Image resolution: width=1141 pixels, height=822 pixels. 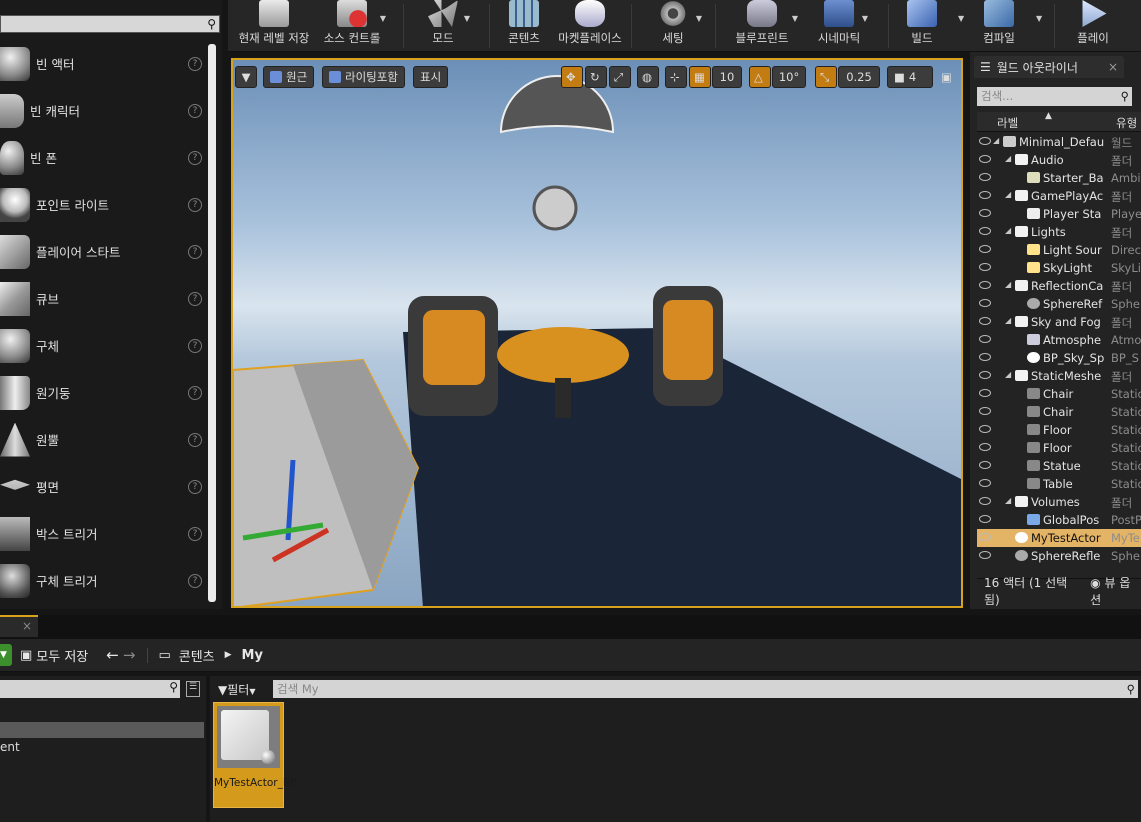 What do you see at coordinates (1059, 376) in the screenshot?
I see `outliner-row: ◢ StaticMeshe 폴더` at bounding box center [1059, 376].